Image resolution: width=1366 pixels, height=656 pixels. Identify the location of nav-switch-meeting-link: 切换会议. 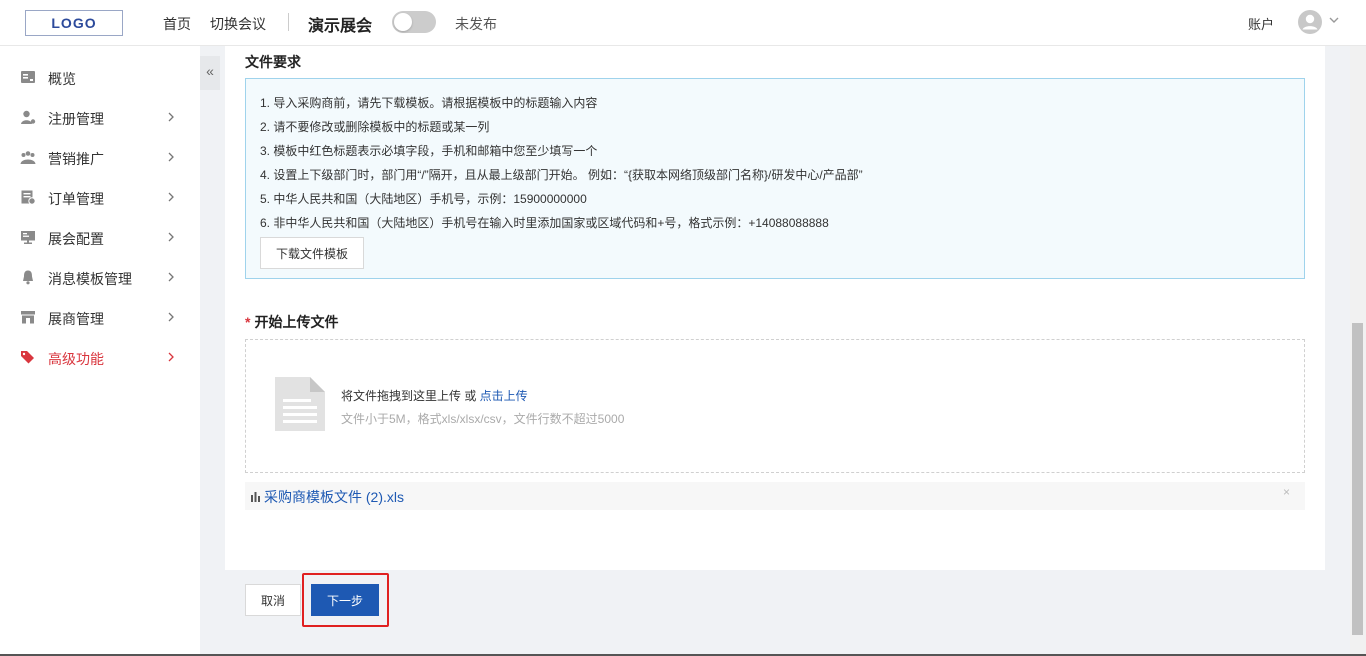
(238, 24).